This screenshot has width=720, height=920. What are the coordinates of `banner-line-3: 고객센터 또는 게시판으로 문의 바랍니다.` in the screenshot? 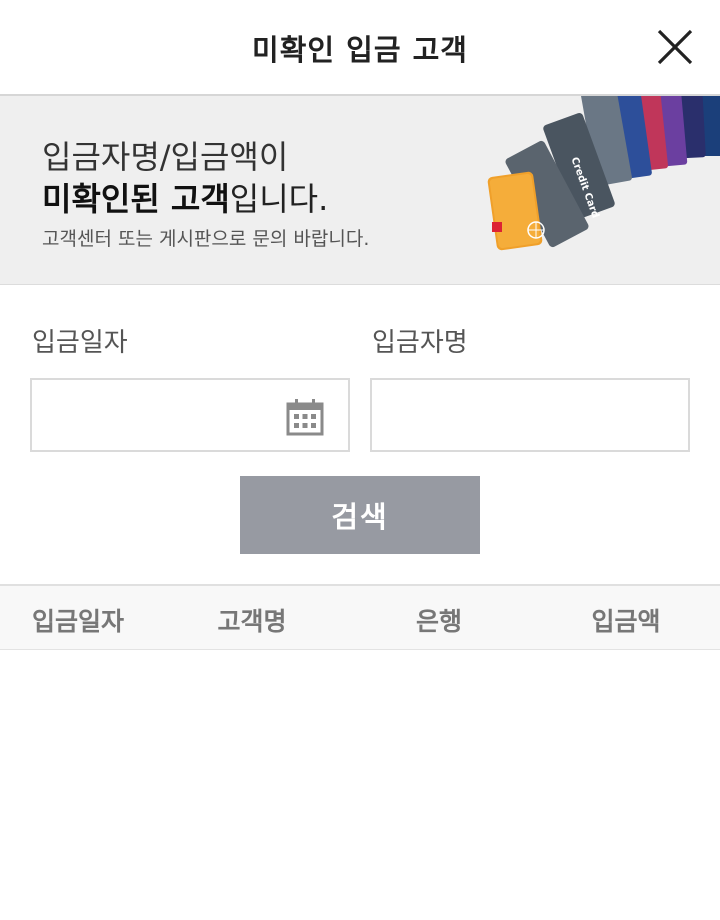 It's located at (206, 239).